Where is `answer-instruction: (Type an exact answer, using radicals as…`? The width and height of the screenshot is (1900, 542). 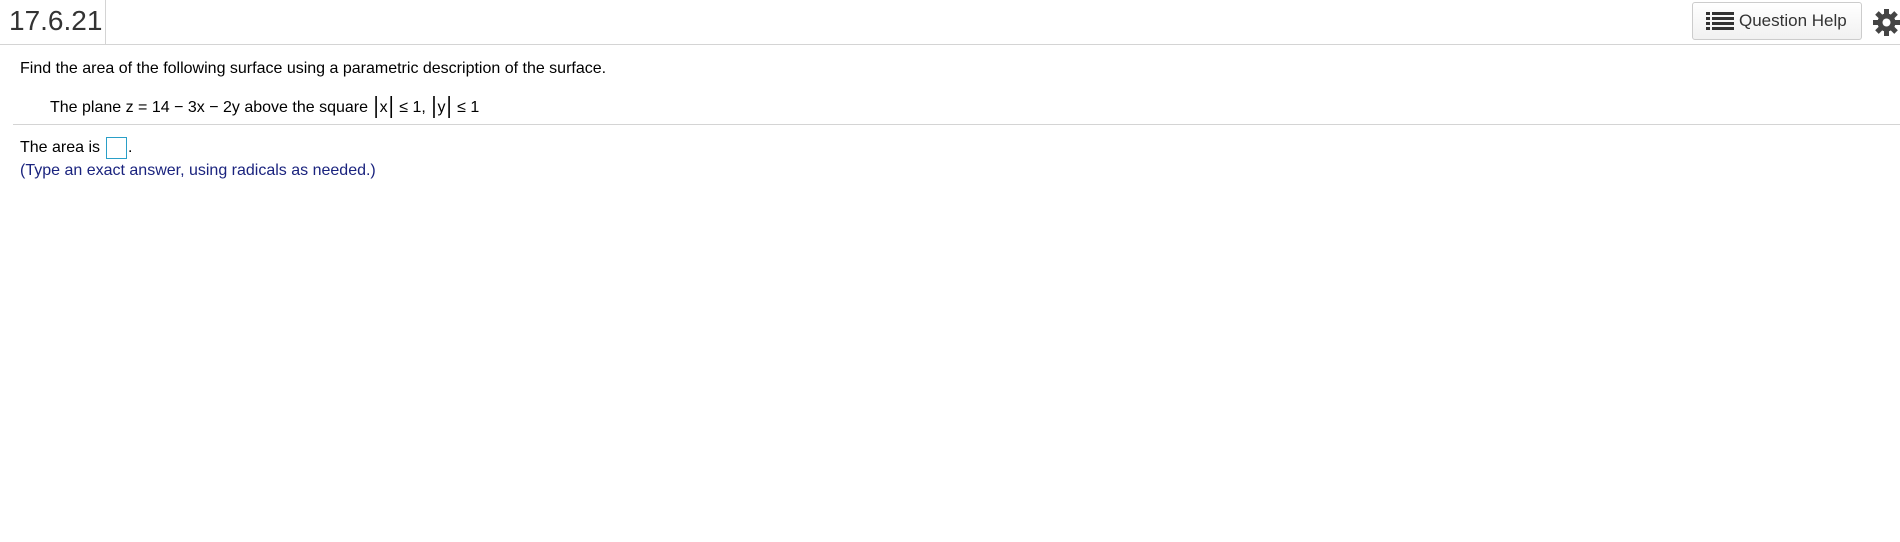 answer-instruction: (Type an exact answer, using radicals as… is located at coordinates (198, 170).